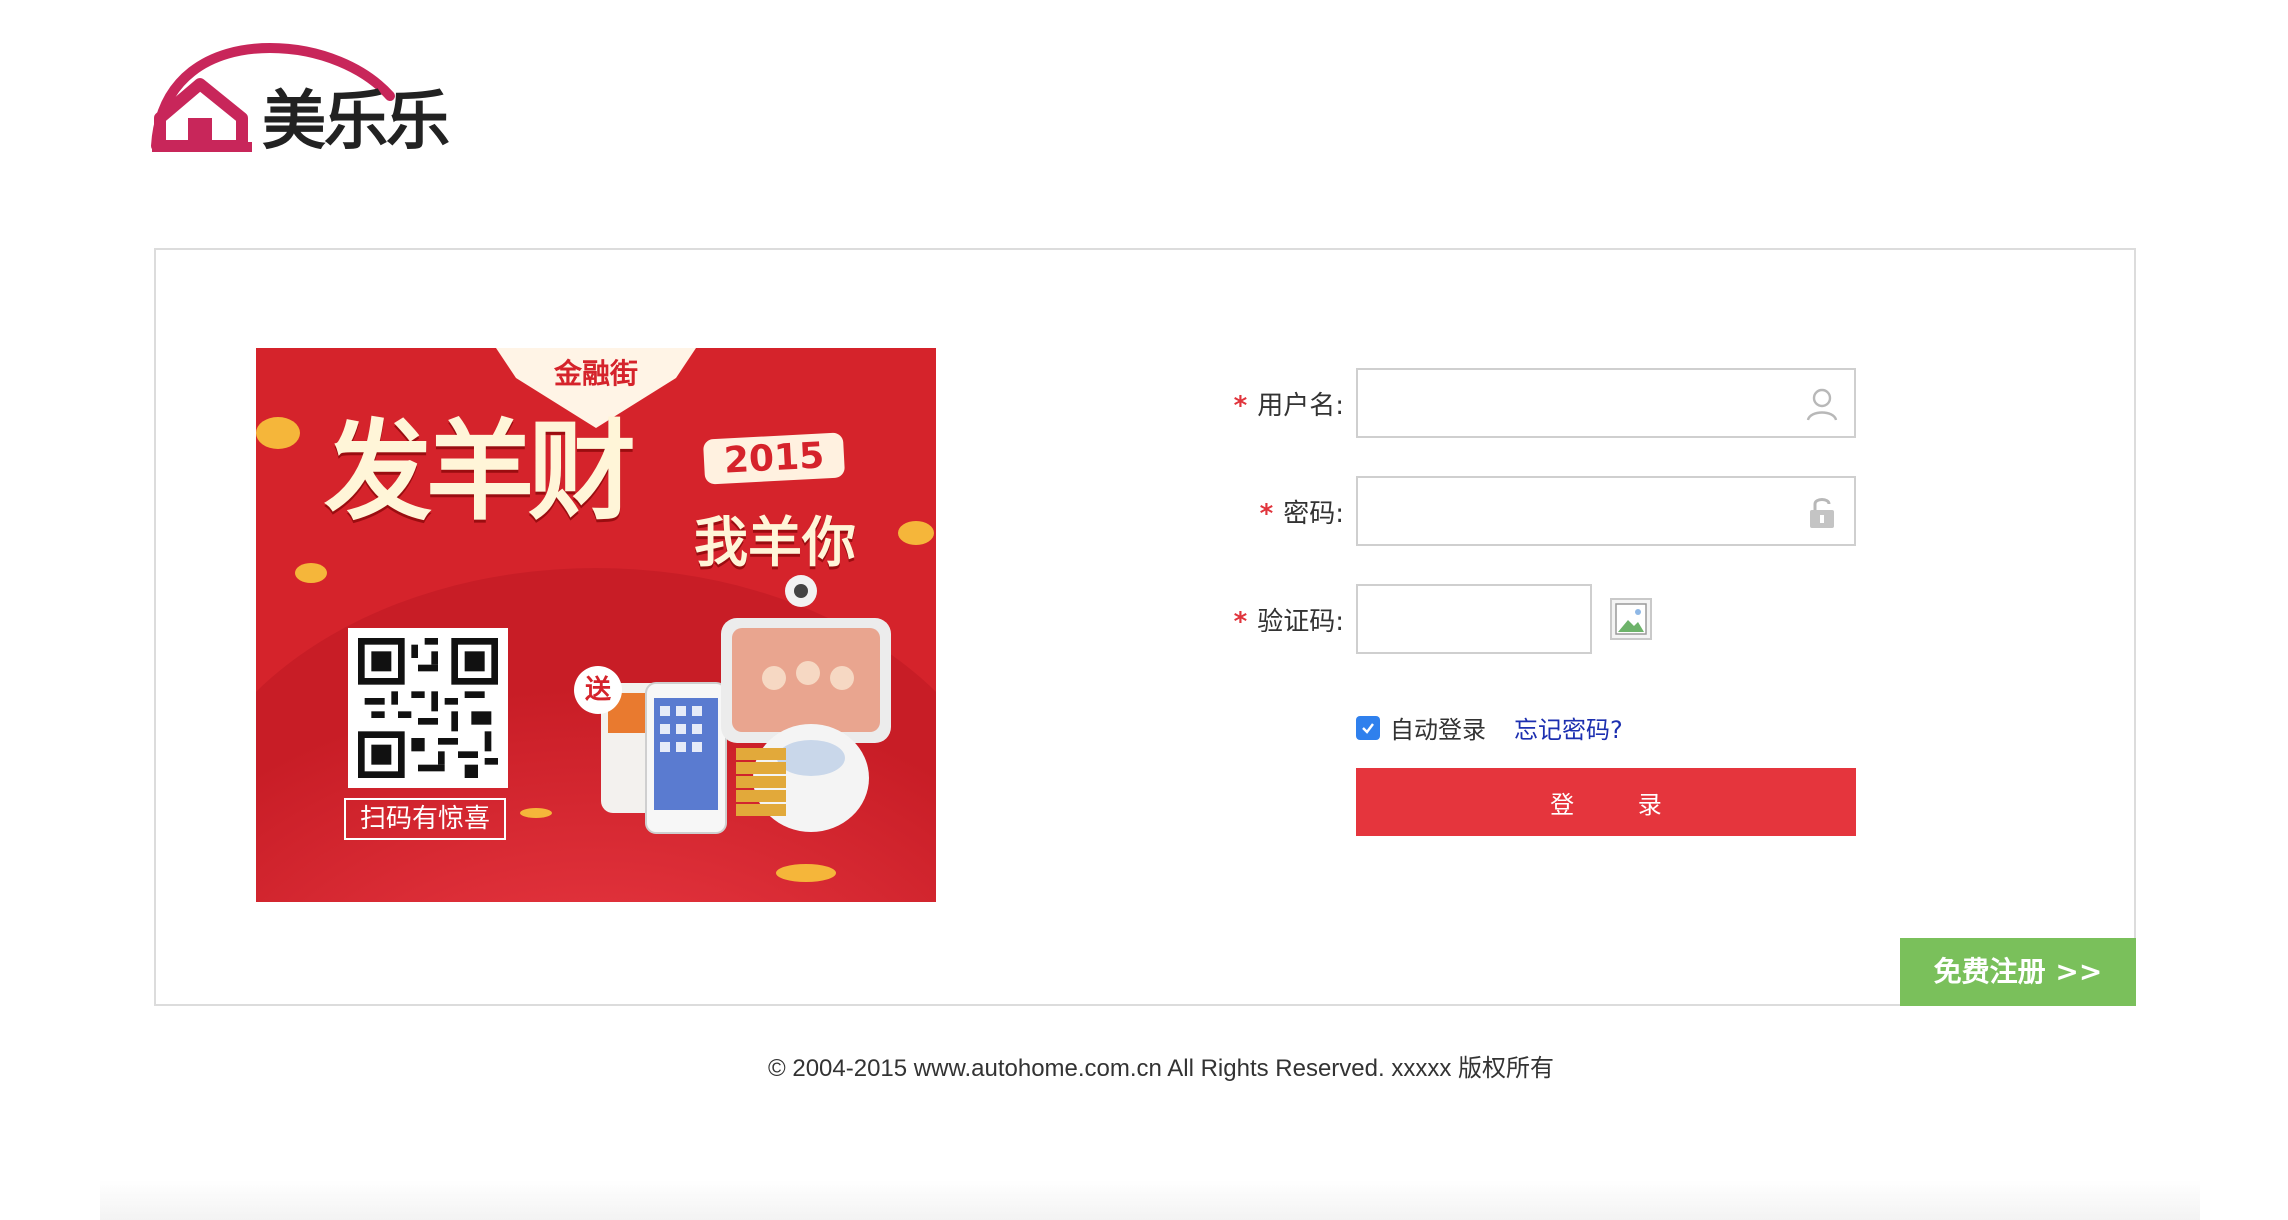 Image resolution: width=2288 pixels, height=1220 pixels. What do you see at coordinates (1568, 727) in the screenshot?
I see `forgot-password-link: 忘记密码?` at bounding box center [1568, 727].